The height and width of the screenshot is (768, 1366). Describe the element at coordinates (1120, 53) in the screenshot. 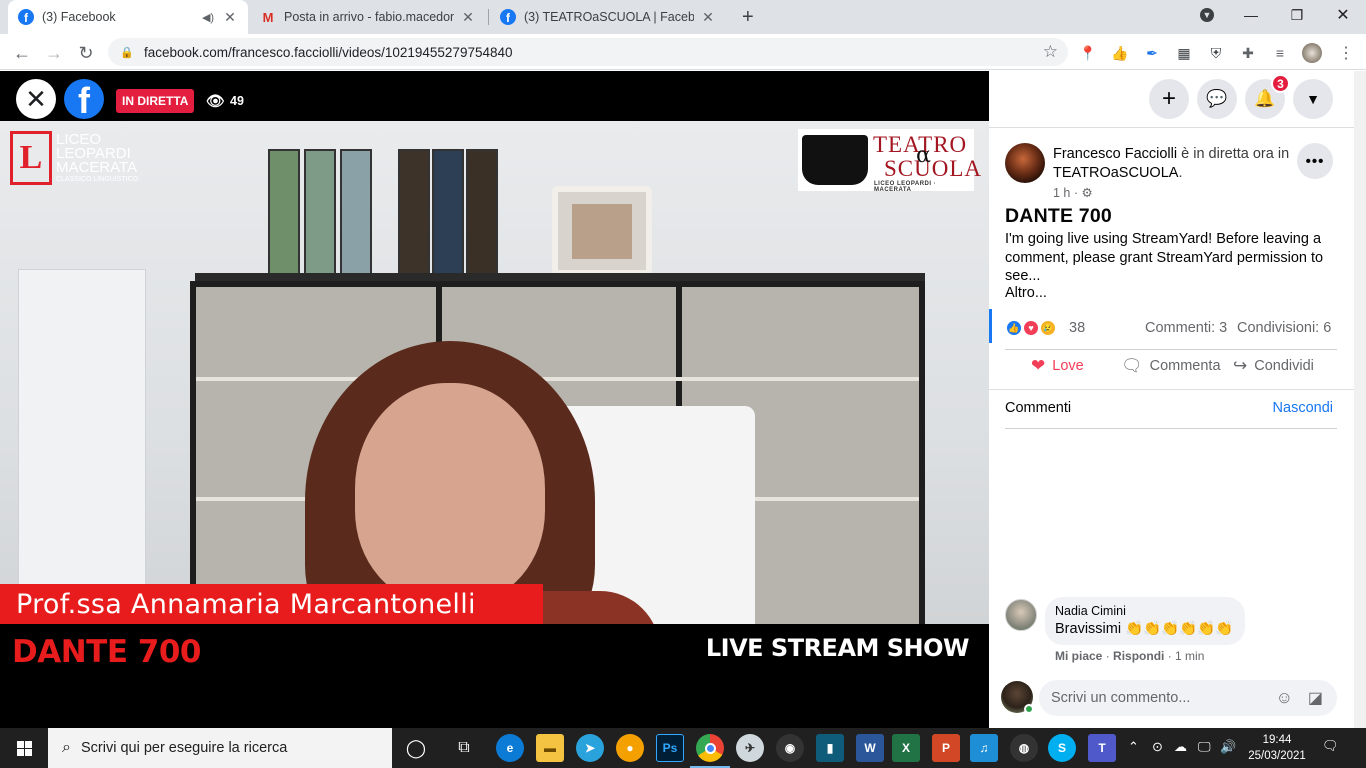

I see `thumb-extension-icon: 👍` at that location.